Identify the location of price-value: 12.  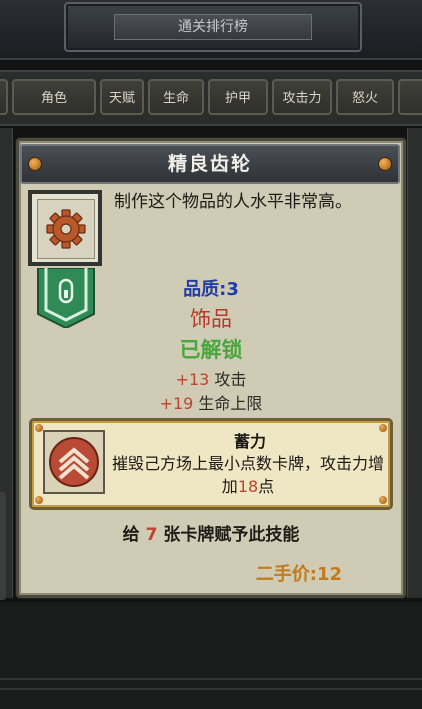
(329, 574).